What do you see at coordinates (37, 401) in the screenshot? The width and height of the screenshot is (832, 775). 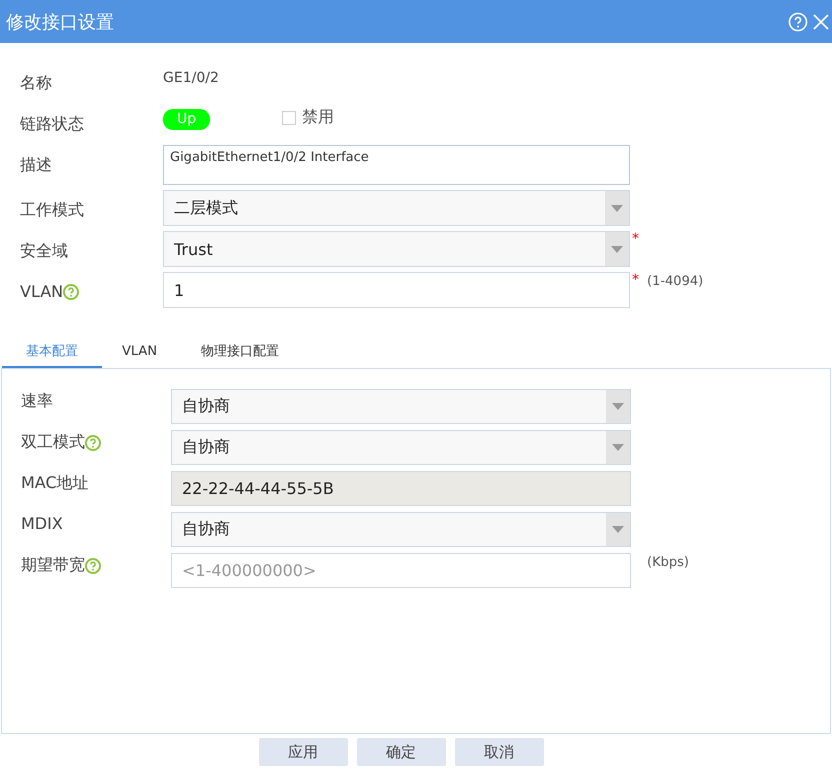 I see `field-label: 速率` at bounding box center [37, 401].